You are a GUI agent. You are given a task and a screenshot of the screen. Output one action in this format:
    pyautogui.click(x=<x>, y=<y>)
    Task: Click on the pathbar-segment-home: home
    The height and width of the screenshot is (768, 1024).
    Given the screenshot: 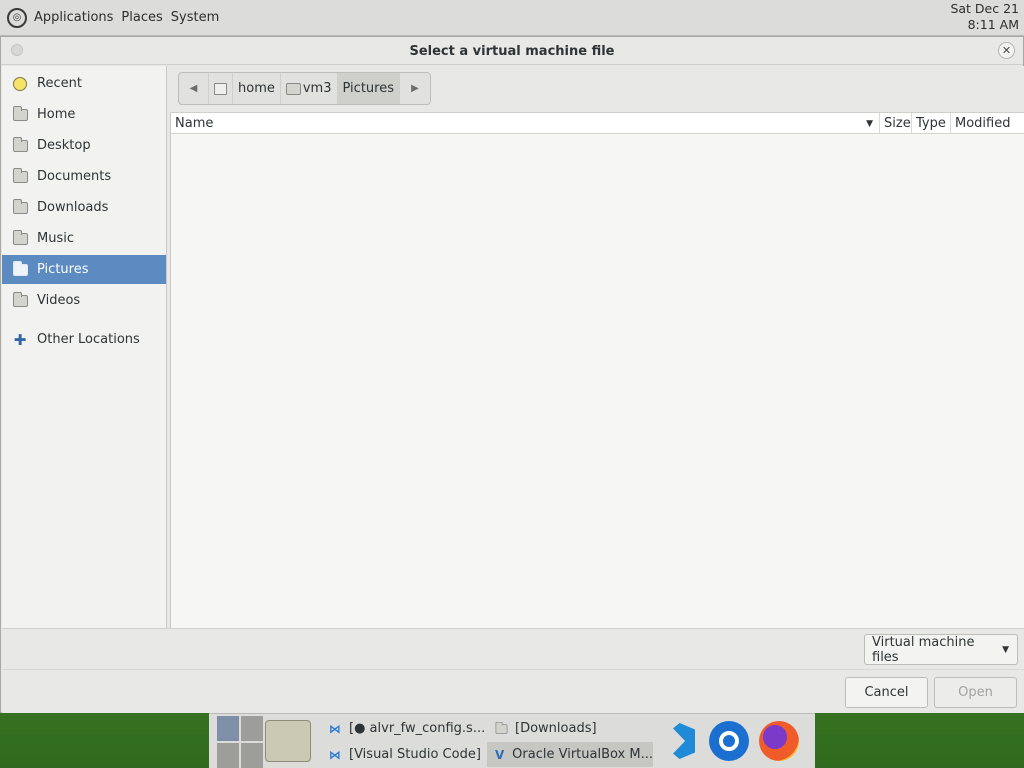 What is the action you would take?
    pyautogui.click(x=257, y=88)
    